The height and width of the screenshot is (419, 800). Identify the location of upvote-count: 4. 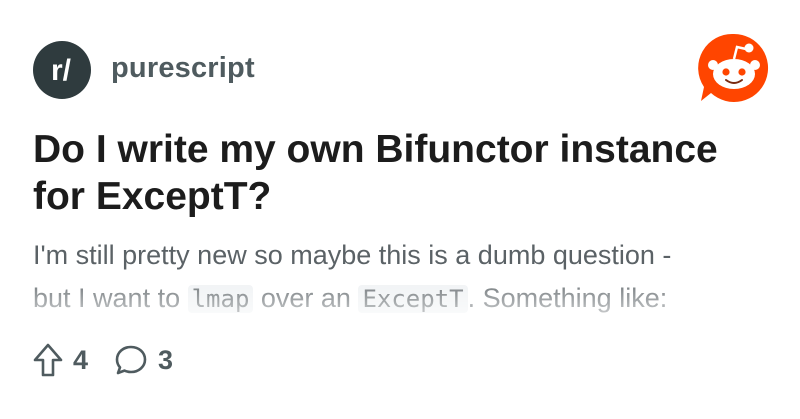
(81, 359).